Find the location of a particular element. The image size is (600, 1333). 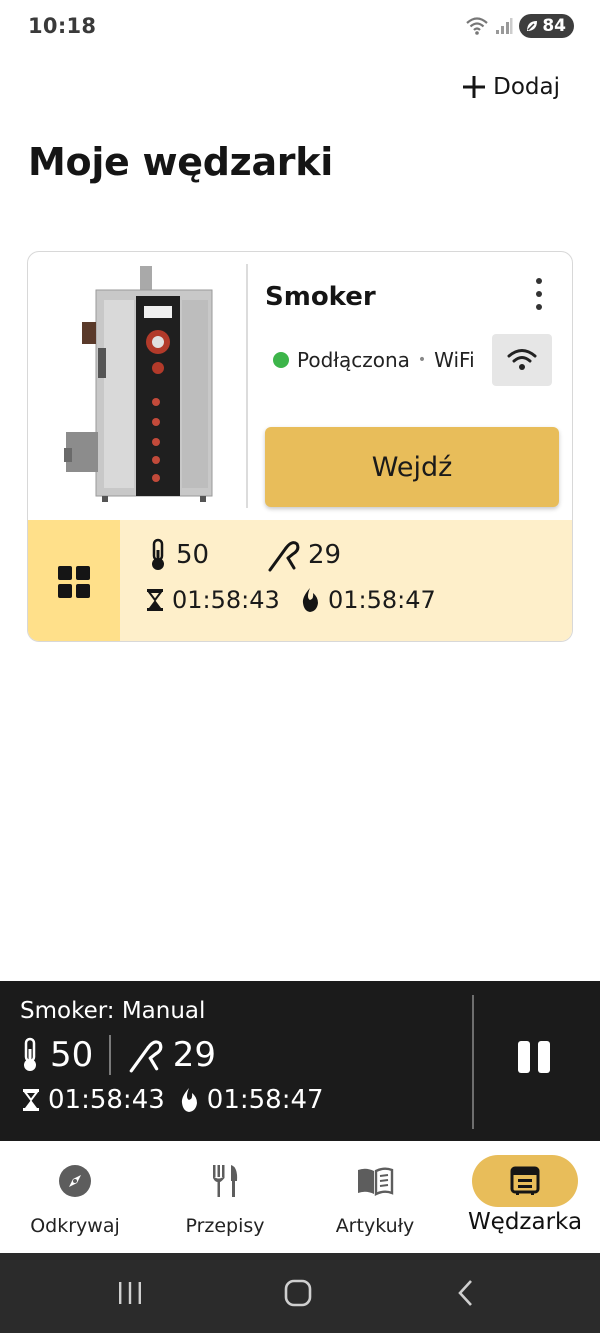

nav-item-recipes: Przepisy is located at coordinates (225, 1197).